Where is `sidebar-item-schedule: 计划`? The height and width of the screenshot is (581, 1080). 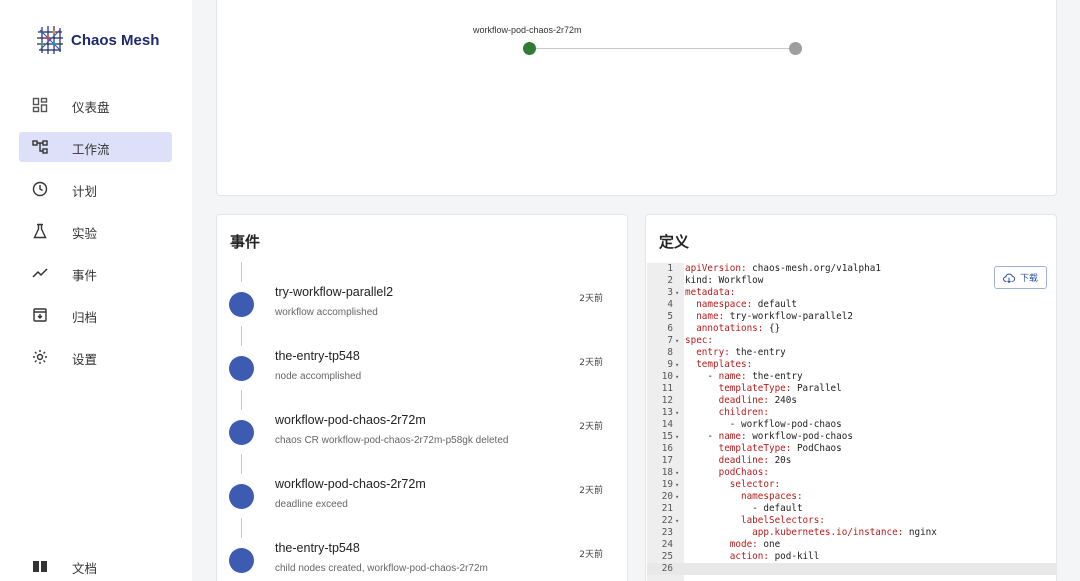
sidebar-item-schedule: 计划 is located at coordinates (95, 189).